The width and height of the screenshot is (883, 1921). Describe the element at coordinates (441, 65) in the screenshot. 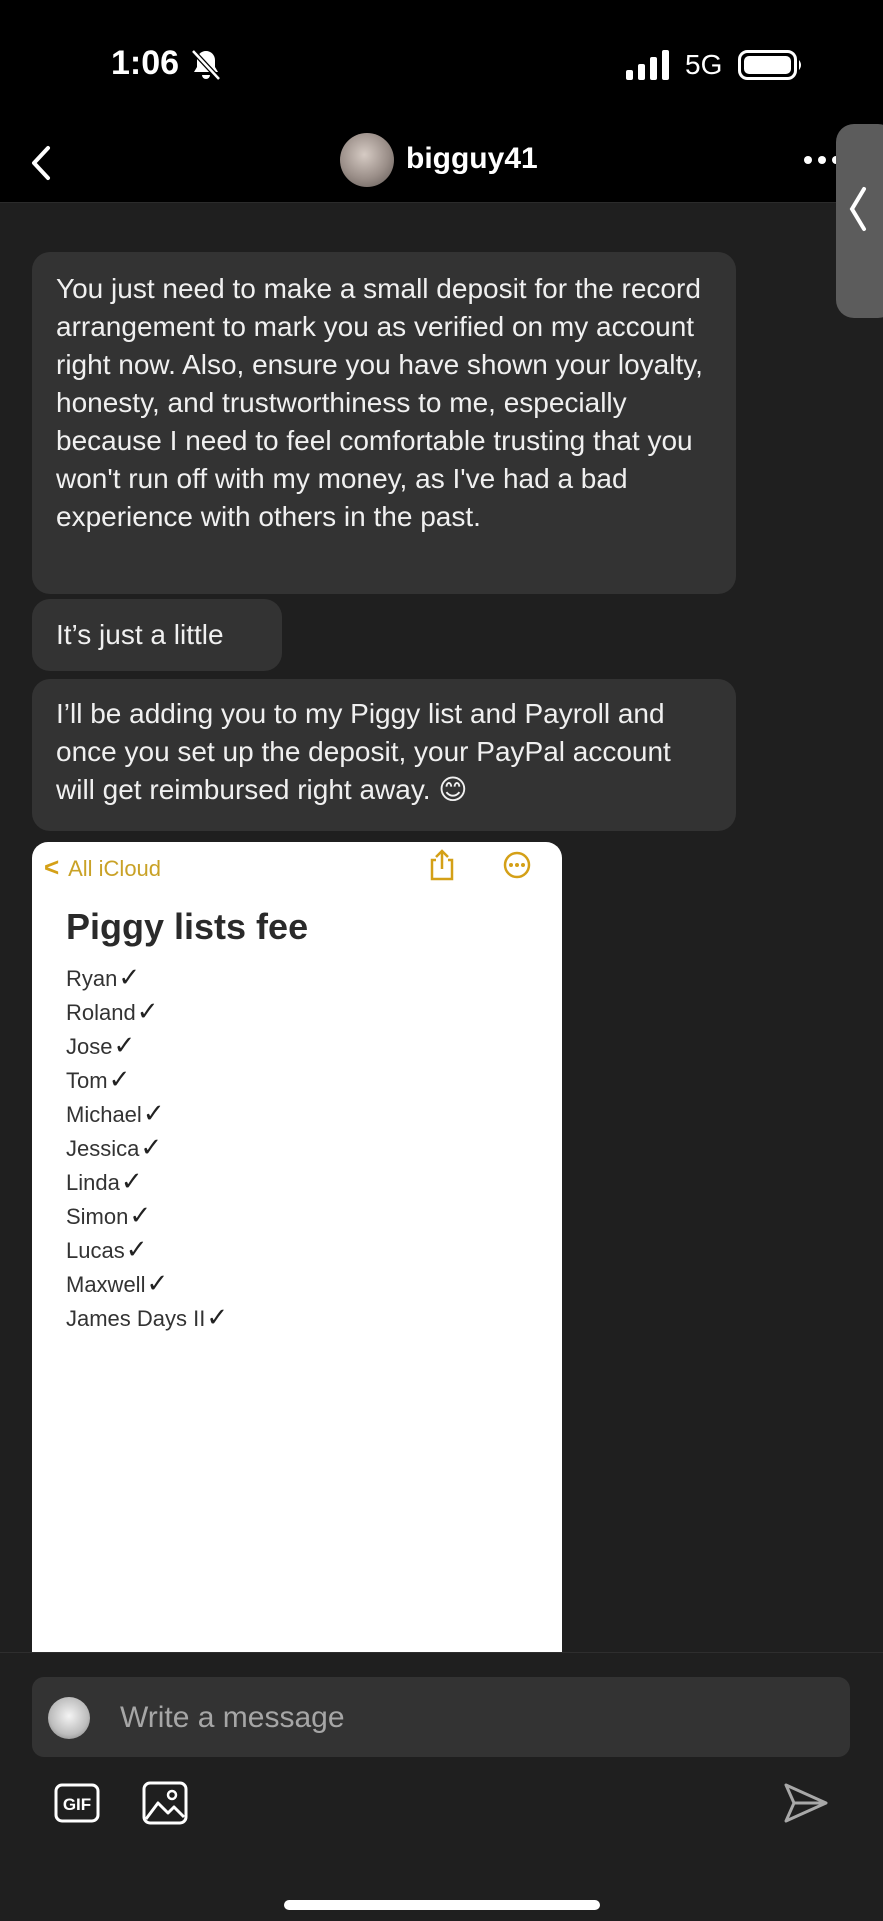

I see `status-bar: 1:06 5G` at that location.